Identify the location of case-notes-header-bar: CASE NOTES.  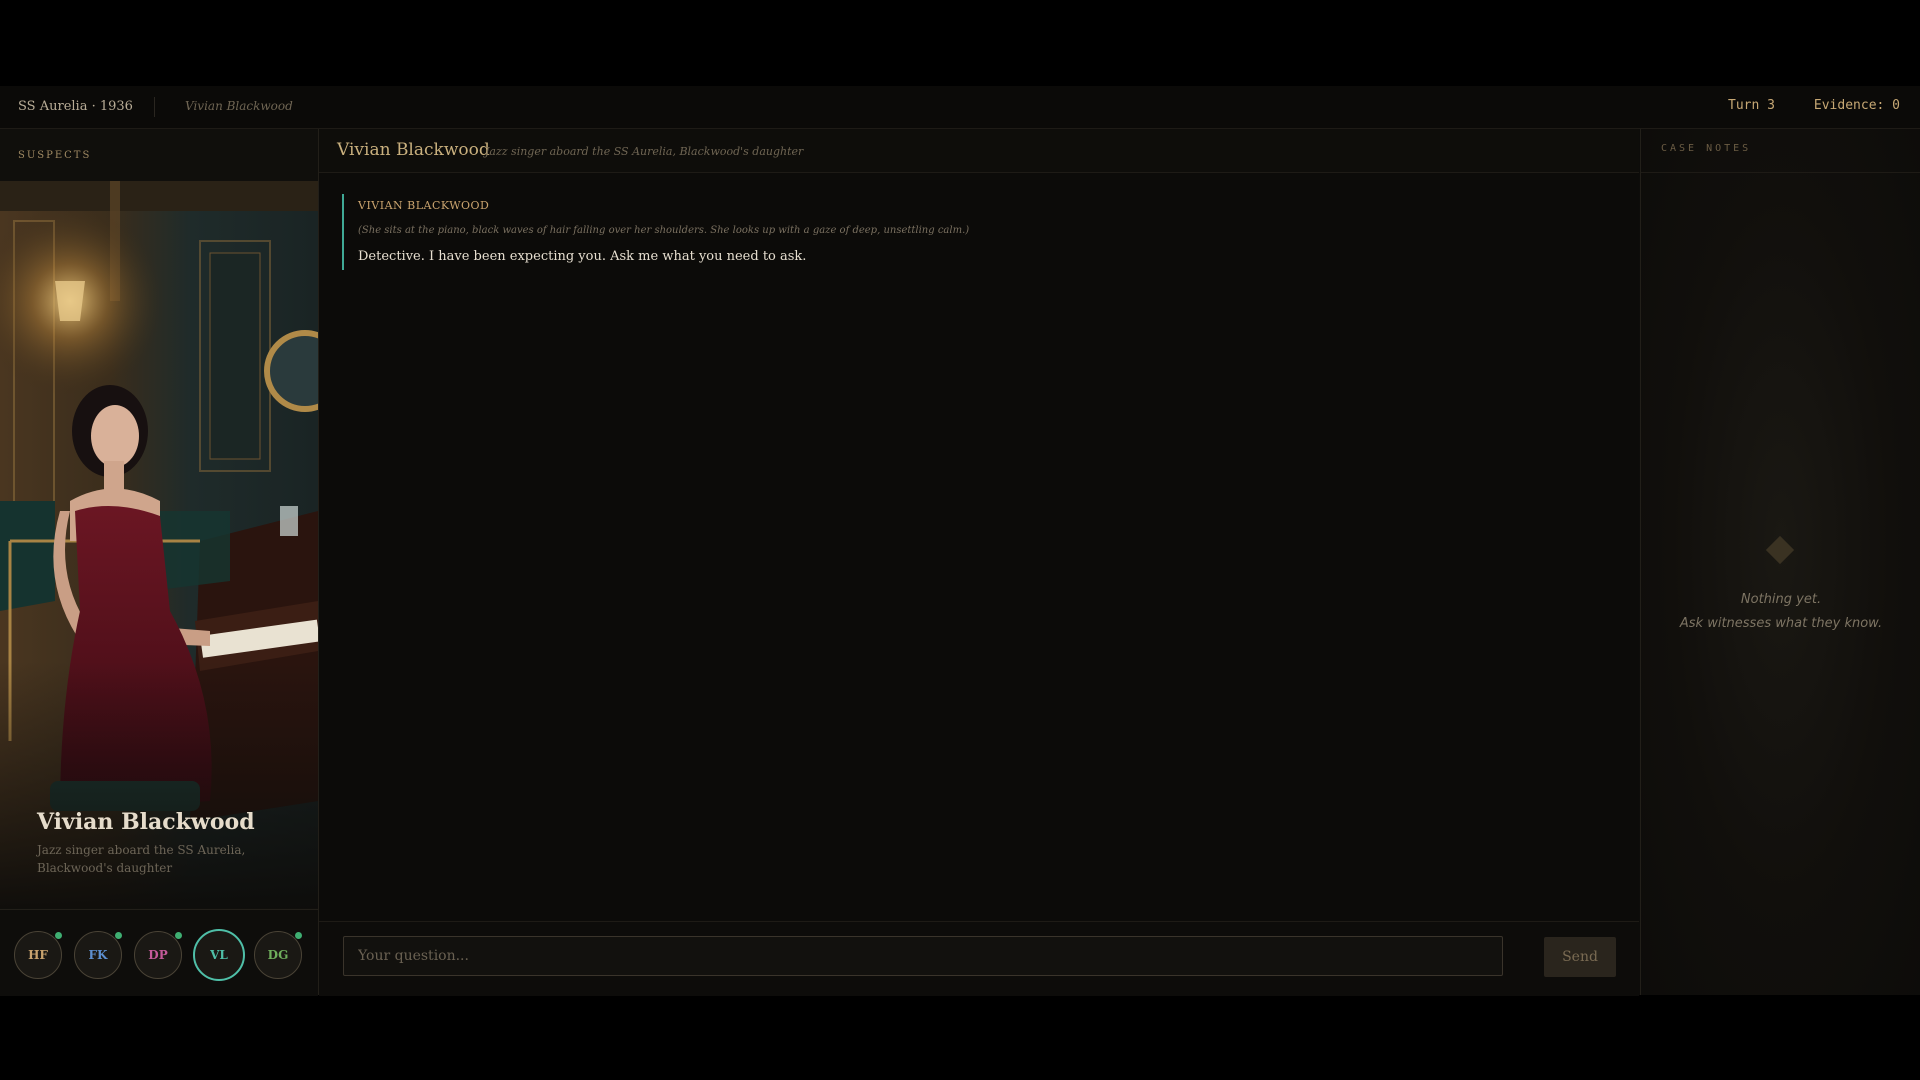
(1780, 151).